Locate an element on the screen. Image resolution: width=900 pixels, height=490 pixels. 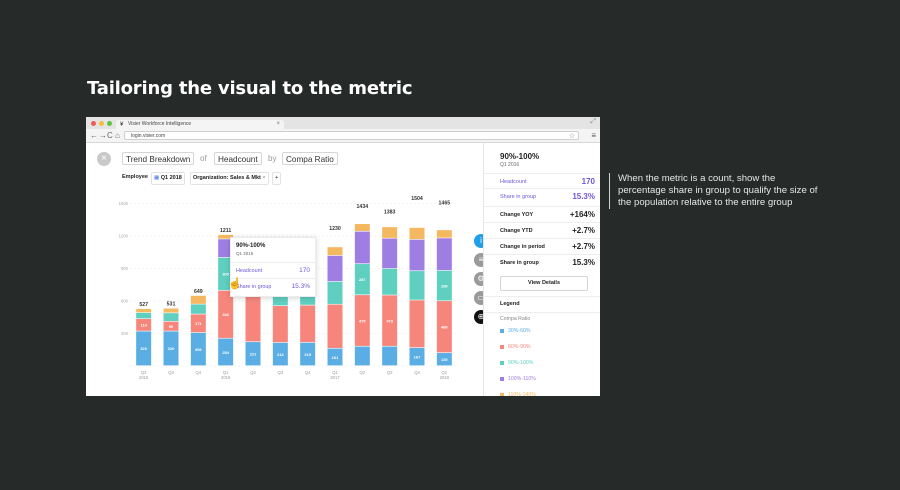
panel-divider is located at coordinates (542, 296).